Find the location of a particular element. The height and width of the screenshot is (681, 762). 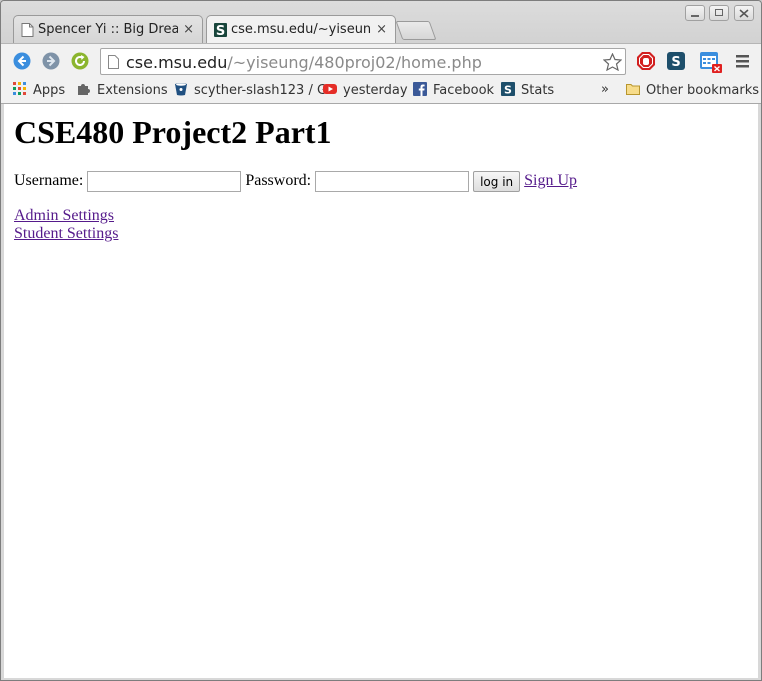

password-field is located at coordinates (392, 181).